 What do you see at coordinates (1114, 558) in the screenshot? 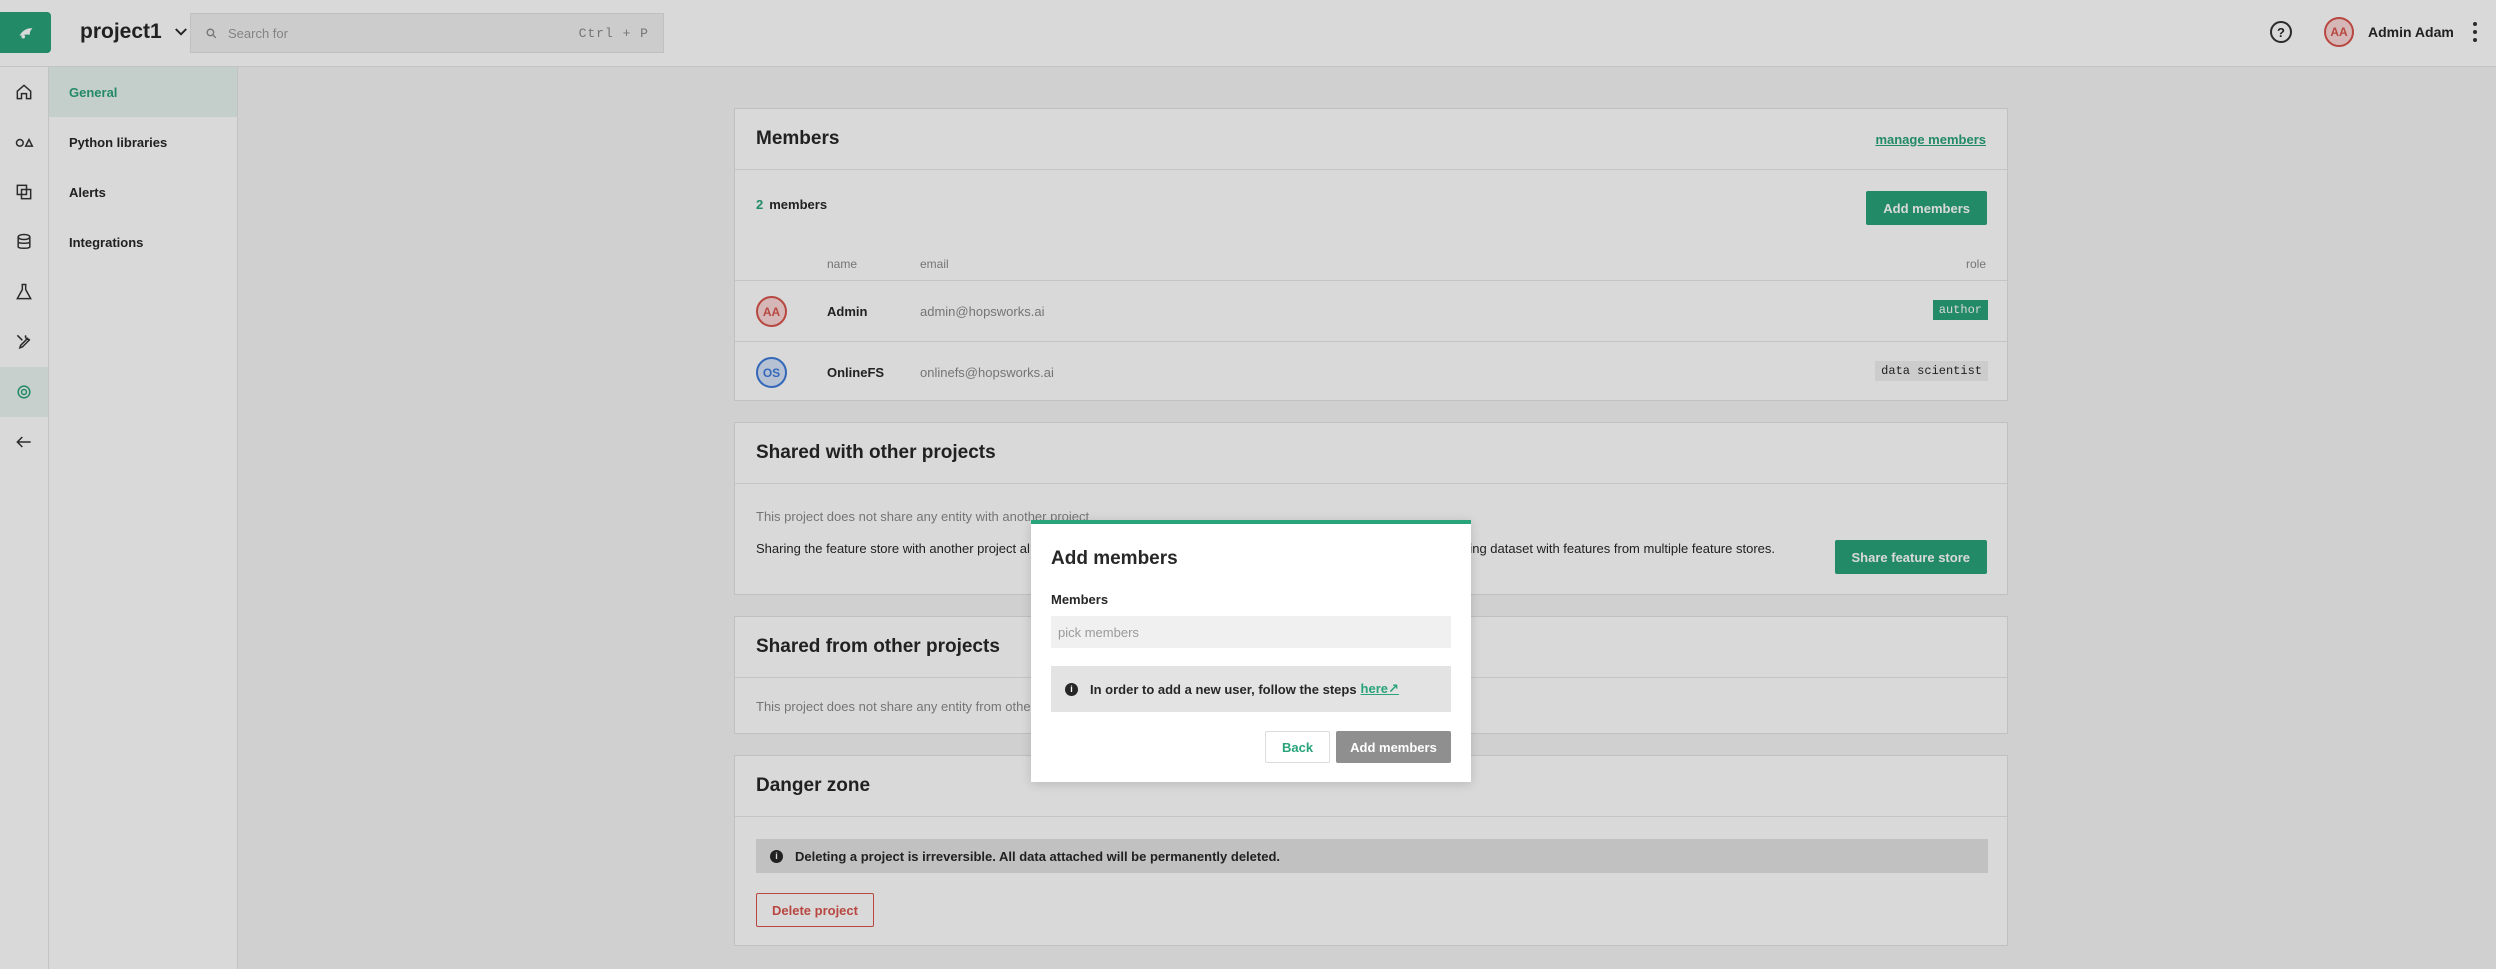
I see `dialog-title: Add members` at bounding box center [1114, 558].